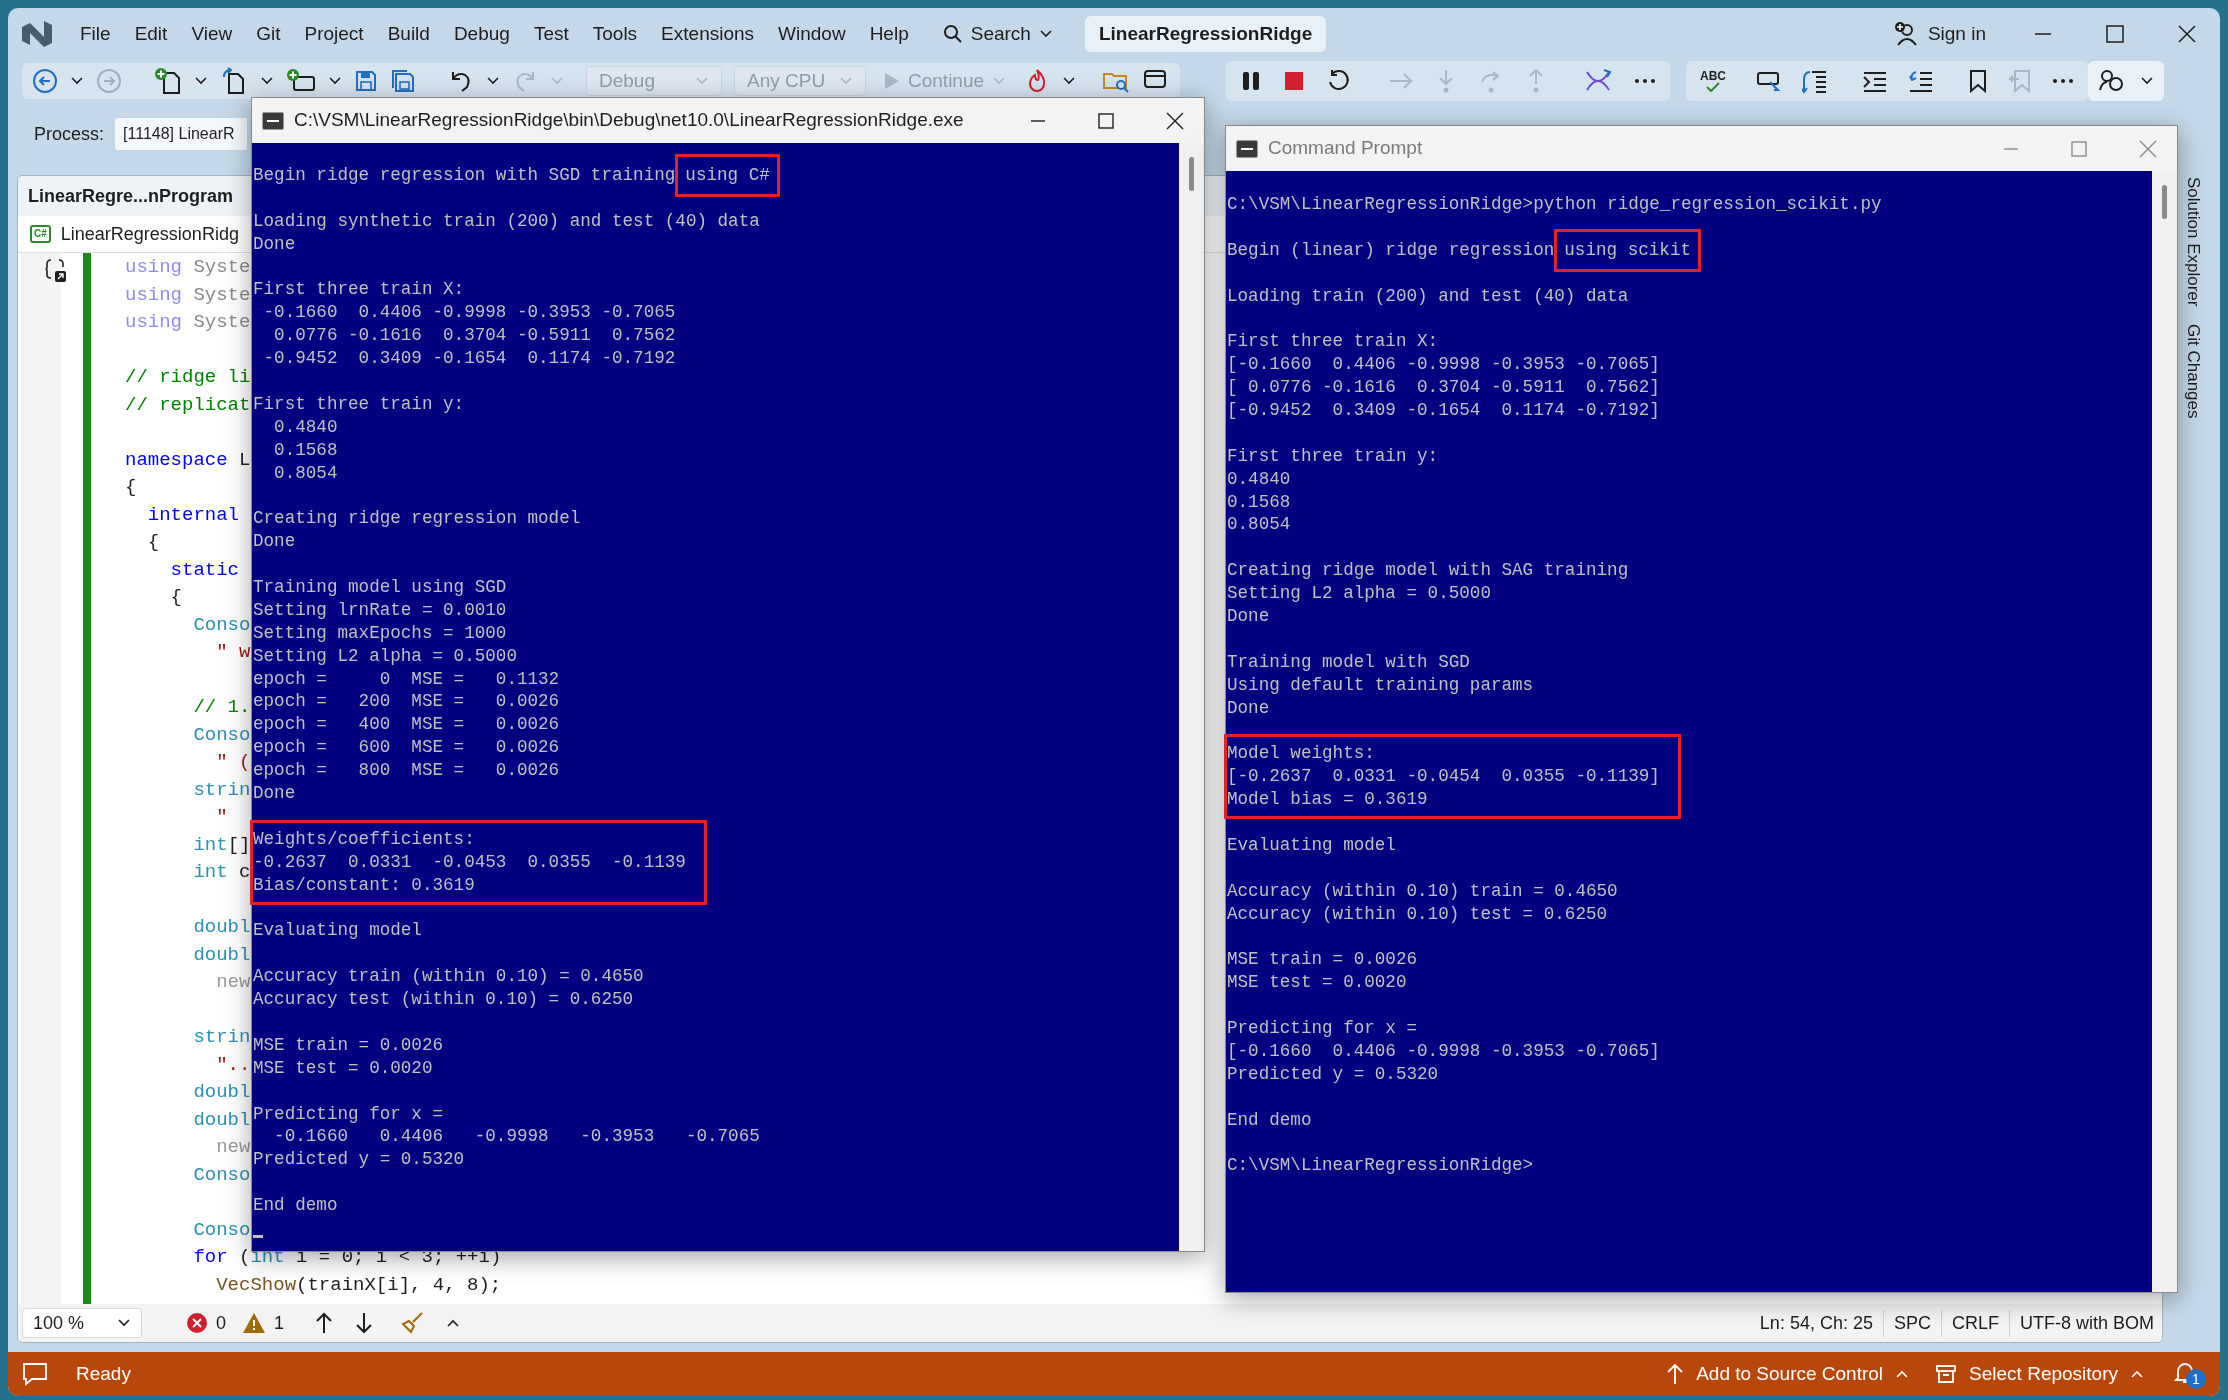  What do you see at coordinates (1205, 34) in the screenshot?
I see `solution-title: LinearRegressionRidge` at bounding box center [1205, 34].